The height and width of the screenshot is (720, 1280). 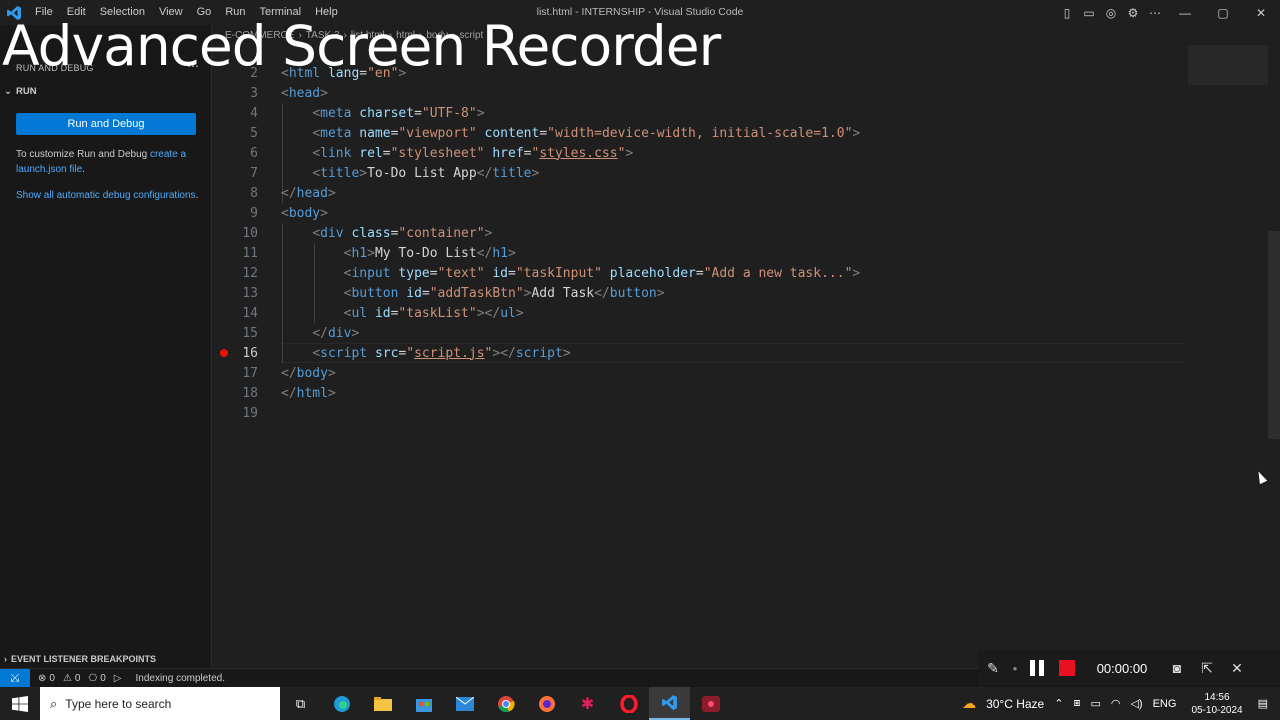 I want to click on code-text: <body>, so click(x=304, y=213).